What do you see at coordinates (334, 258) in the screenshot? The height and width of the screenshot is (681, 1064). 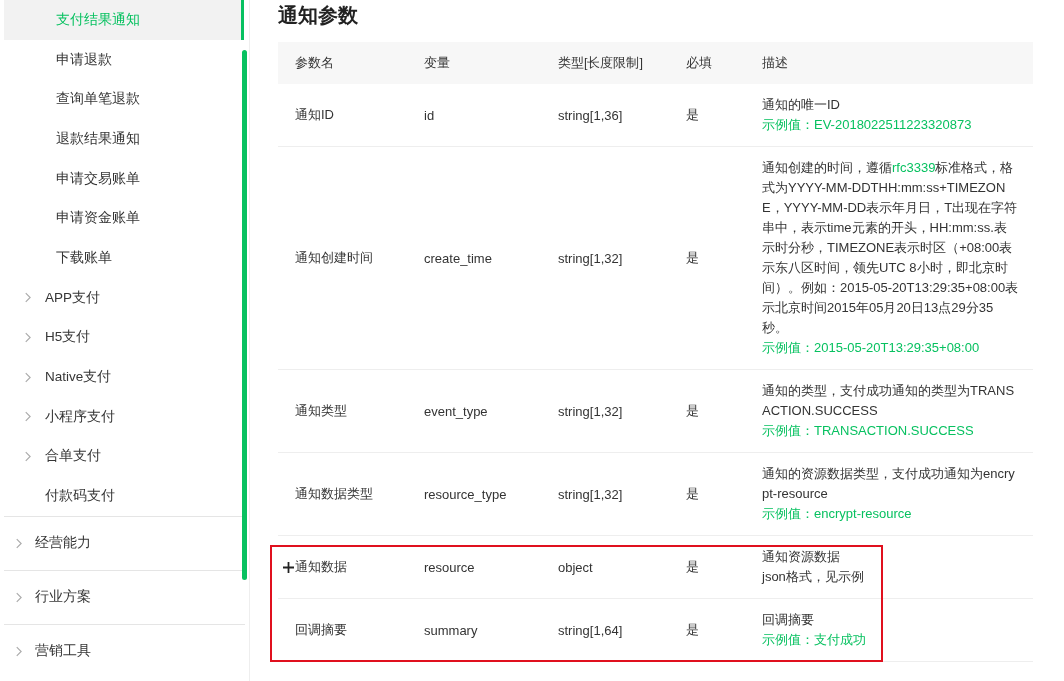 I see `param-name: 通知创建时间` at bounding box center [334, 258].